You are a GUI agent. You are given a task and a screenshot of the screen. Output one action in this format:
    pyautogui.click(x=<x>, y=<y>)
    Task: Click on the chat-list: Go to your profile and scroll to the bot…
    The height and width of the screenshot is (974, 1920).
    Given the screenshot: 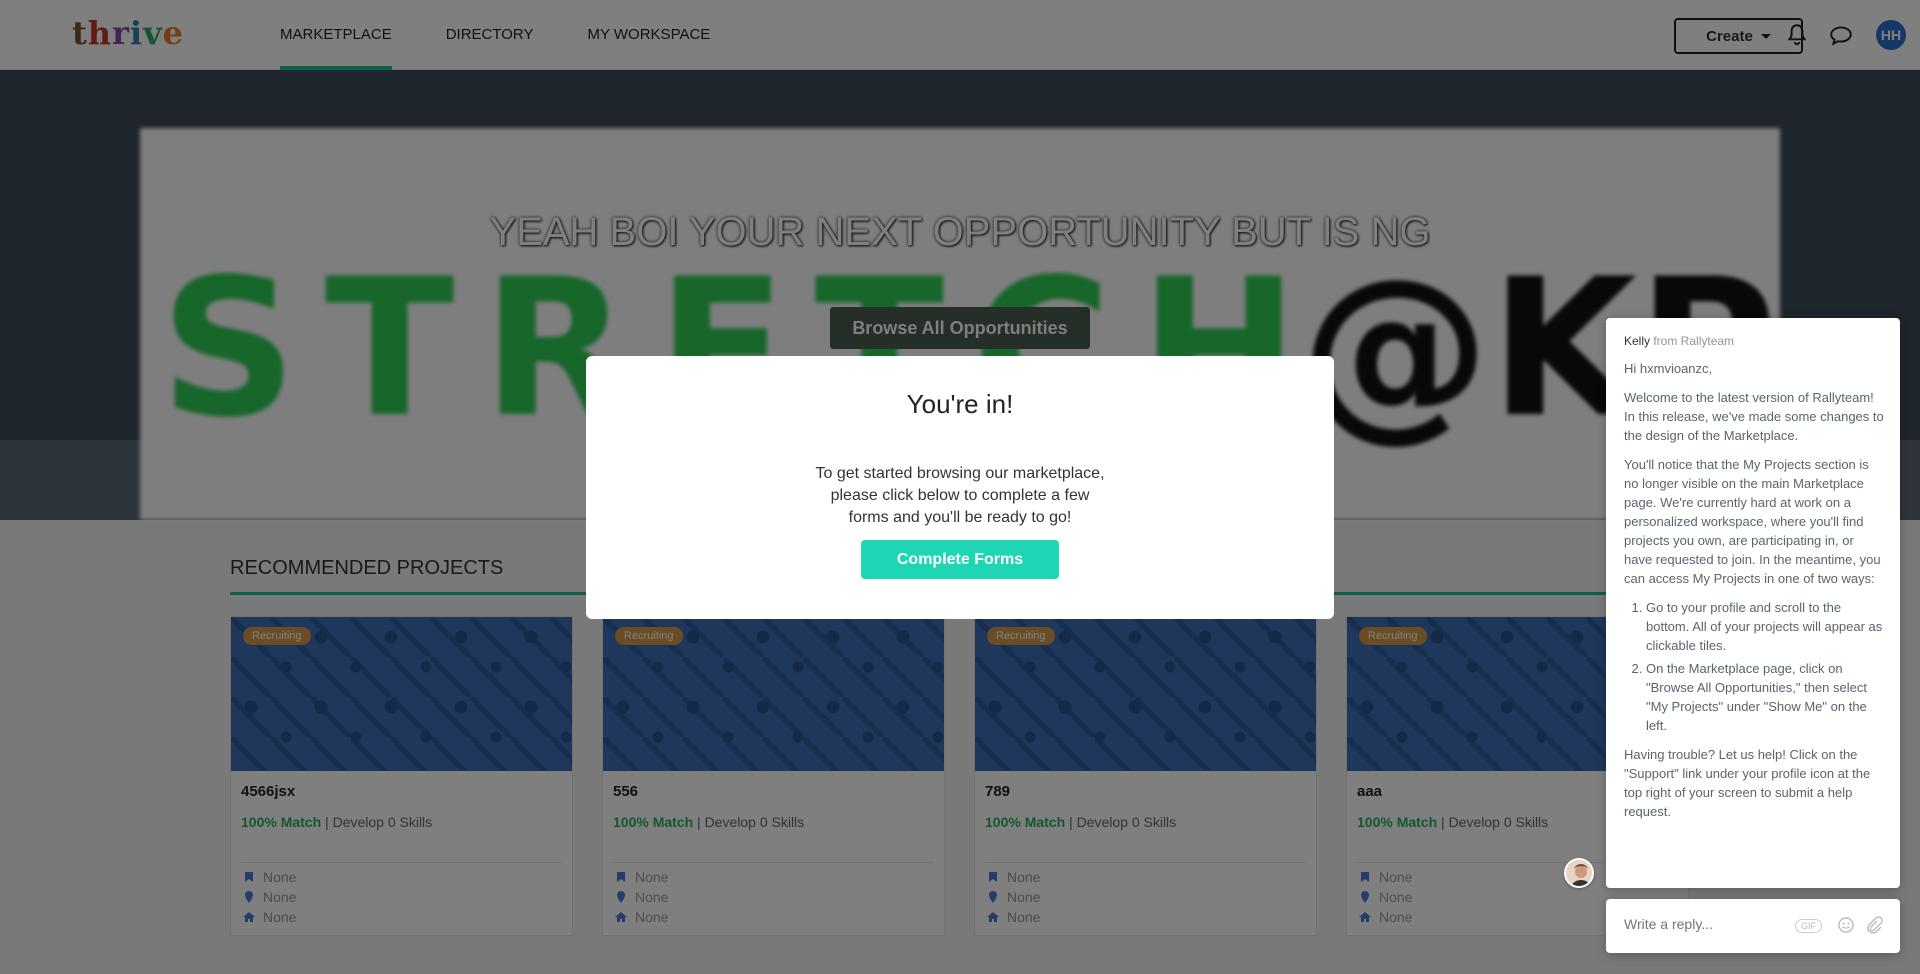 What is the action you would take?
    pyautogui.click(x=1754, y=666)
    